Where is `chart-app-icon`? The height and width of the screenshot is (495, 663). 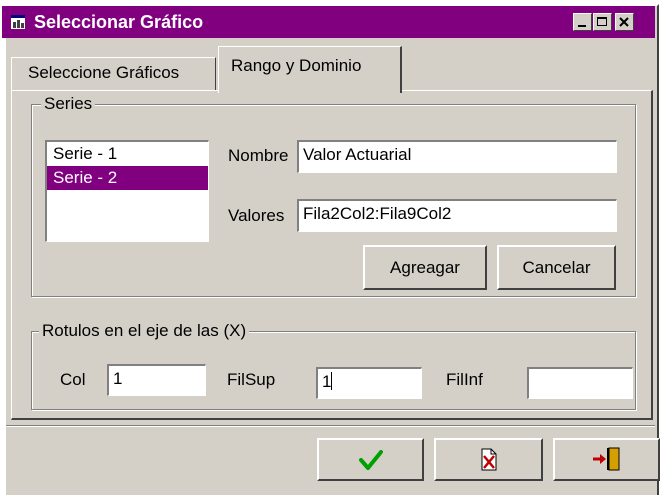 chart-app-icon is located at coordinates (18, 22).